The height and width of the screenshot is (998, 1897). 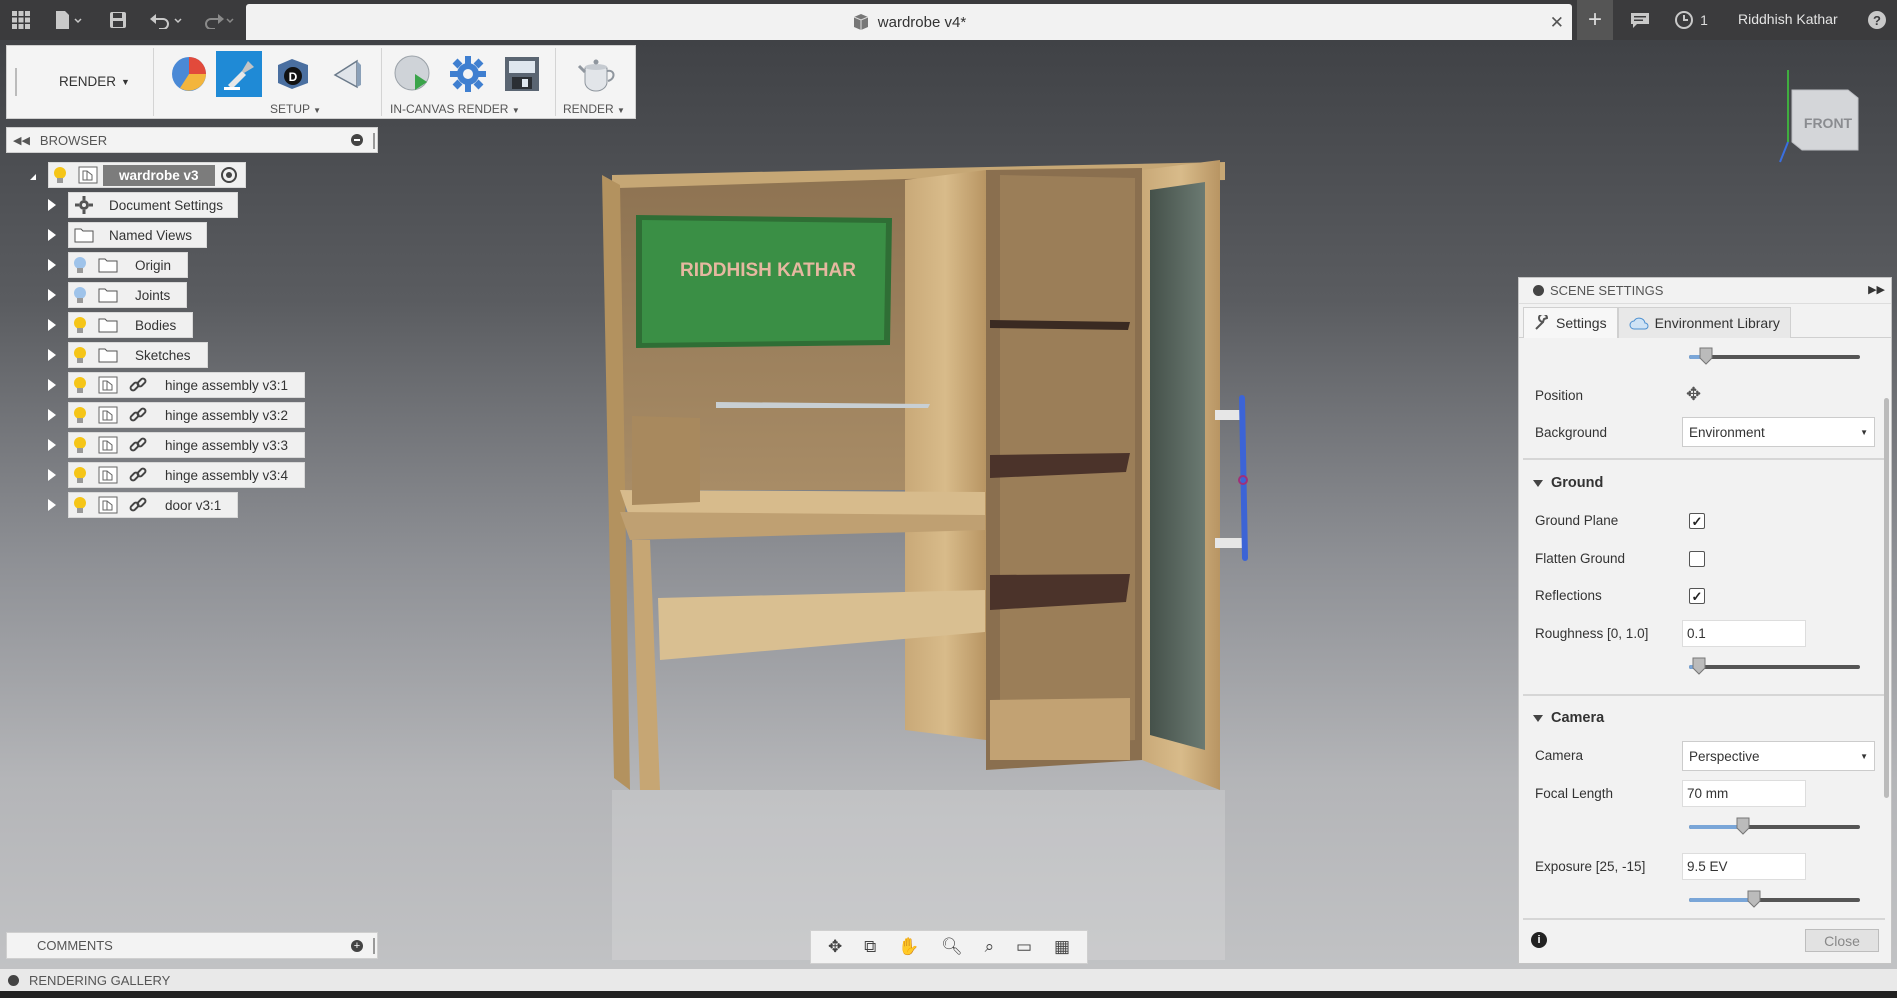 I want to click on workspace-switcher: RENDER ▼, so click(x=94, y=81).